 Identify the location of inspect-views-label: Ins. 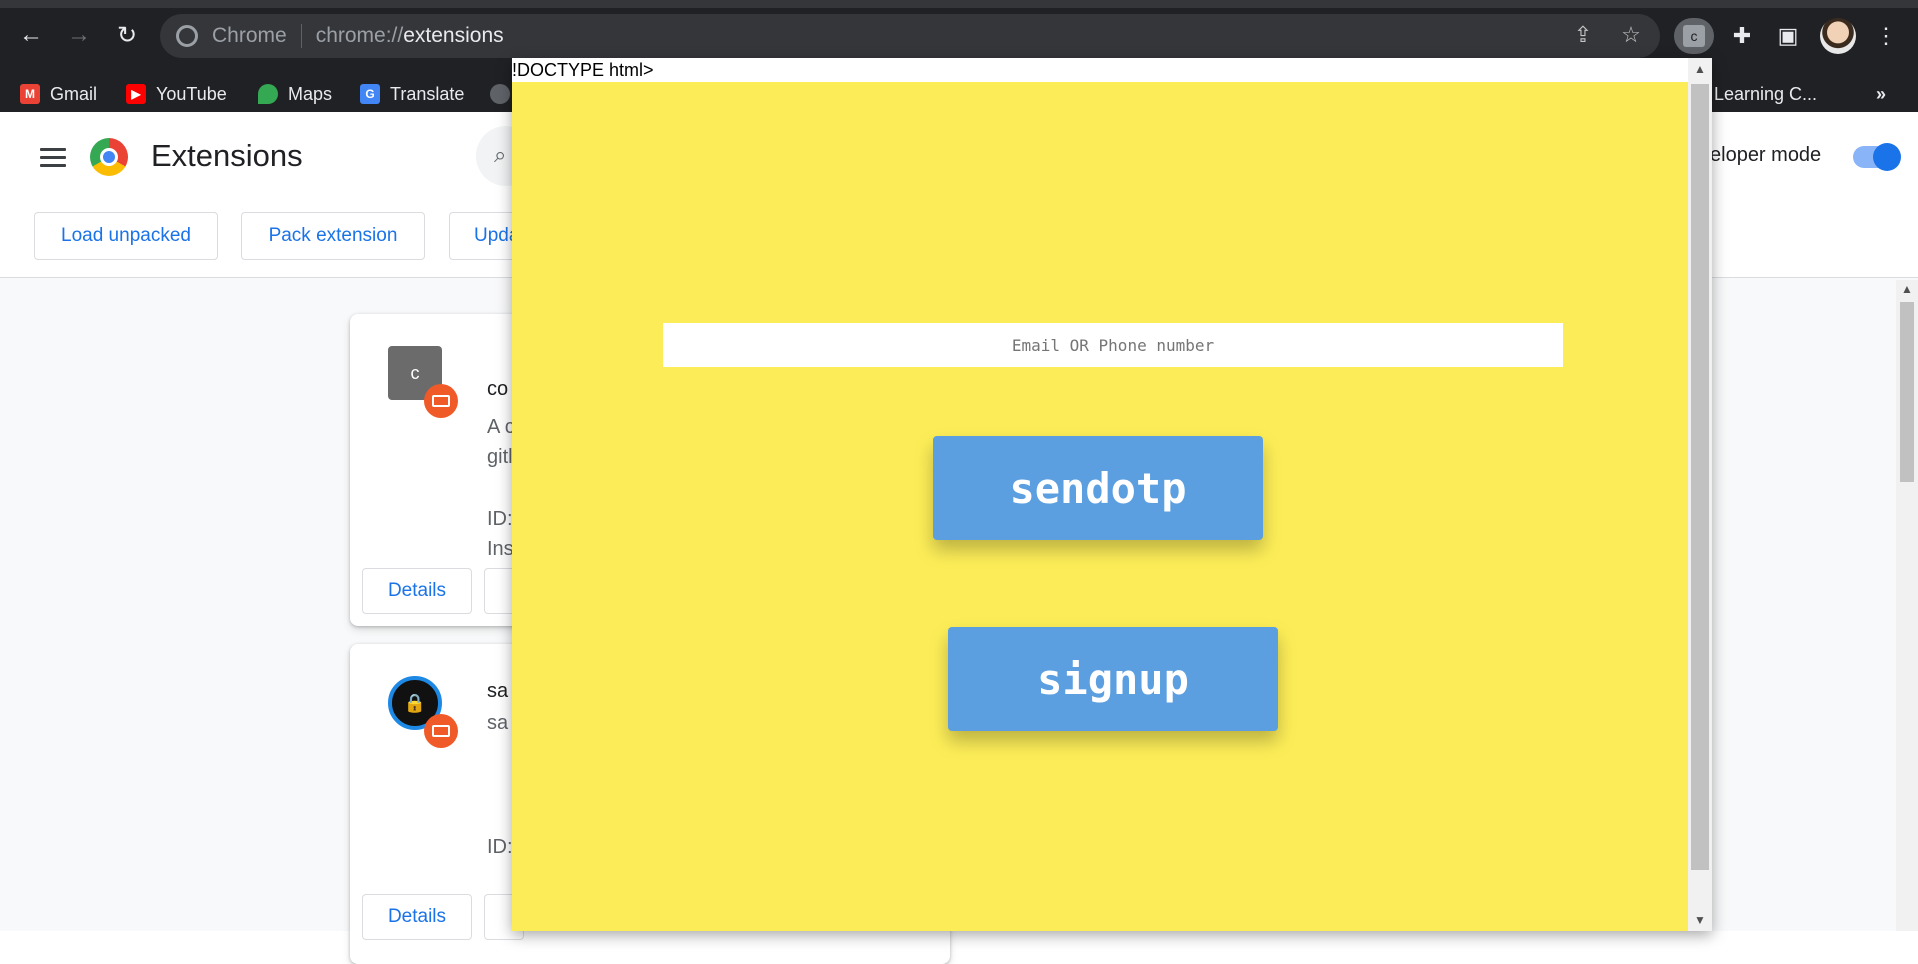
(500, 549).